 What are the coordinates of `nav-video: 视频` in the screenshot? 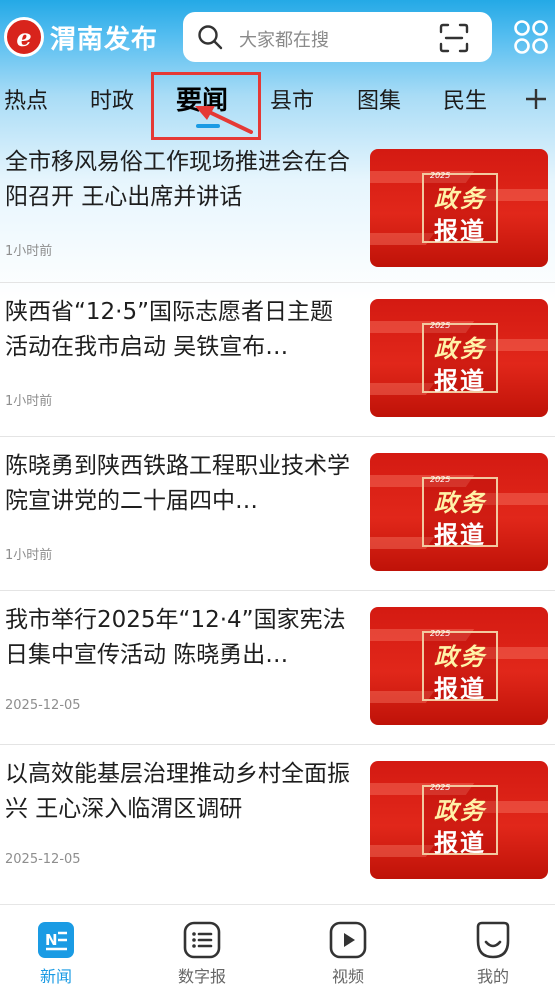 It's located at (348, 946).